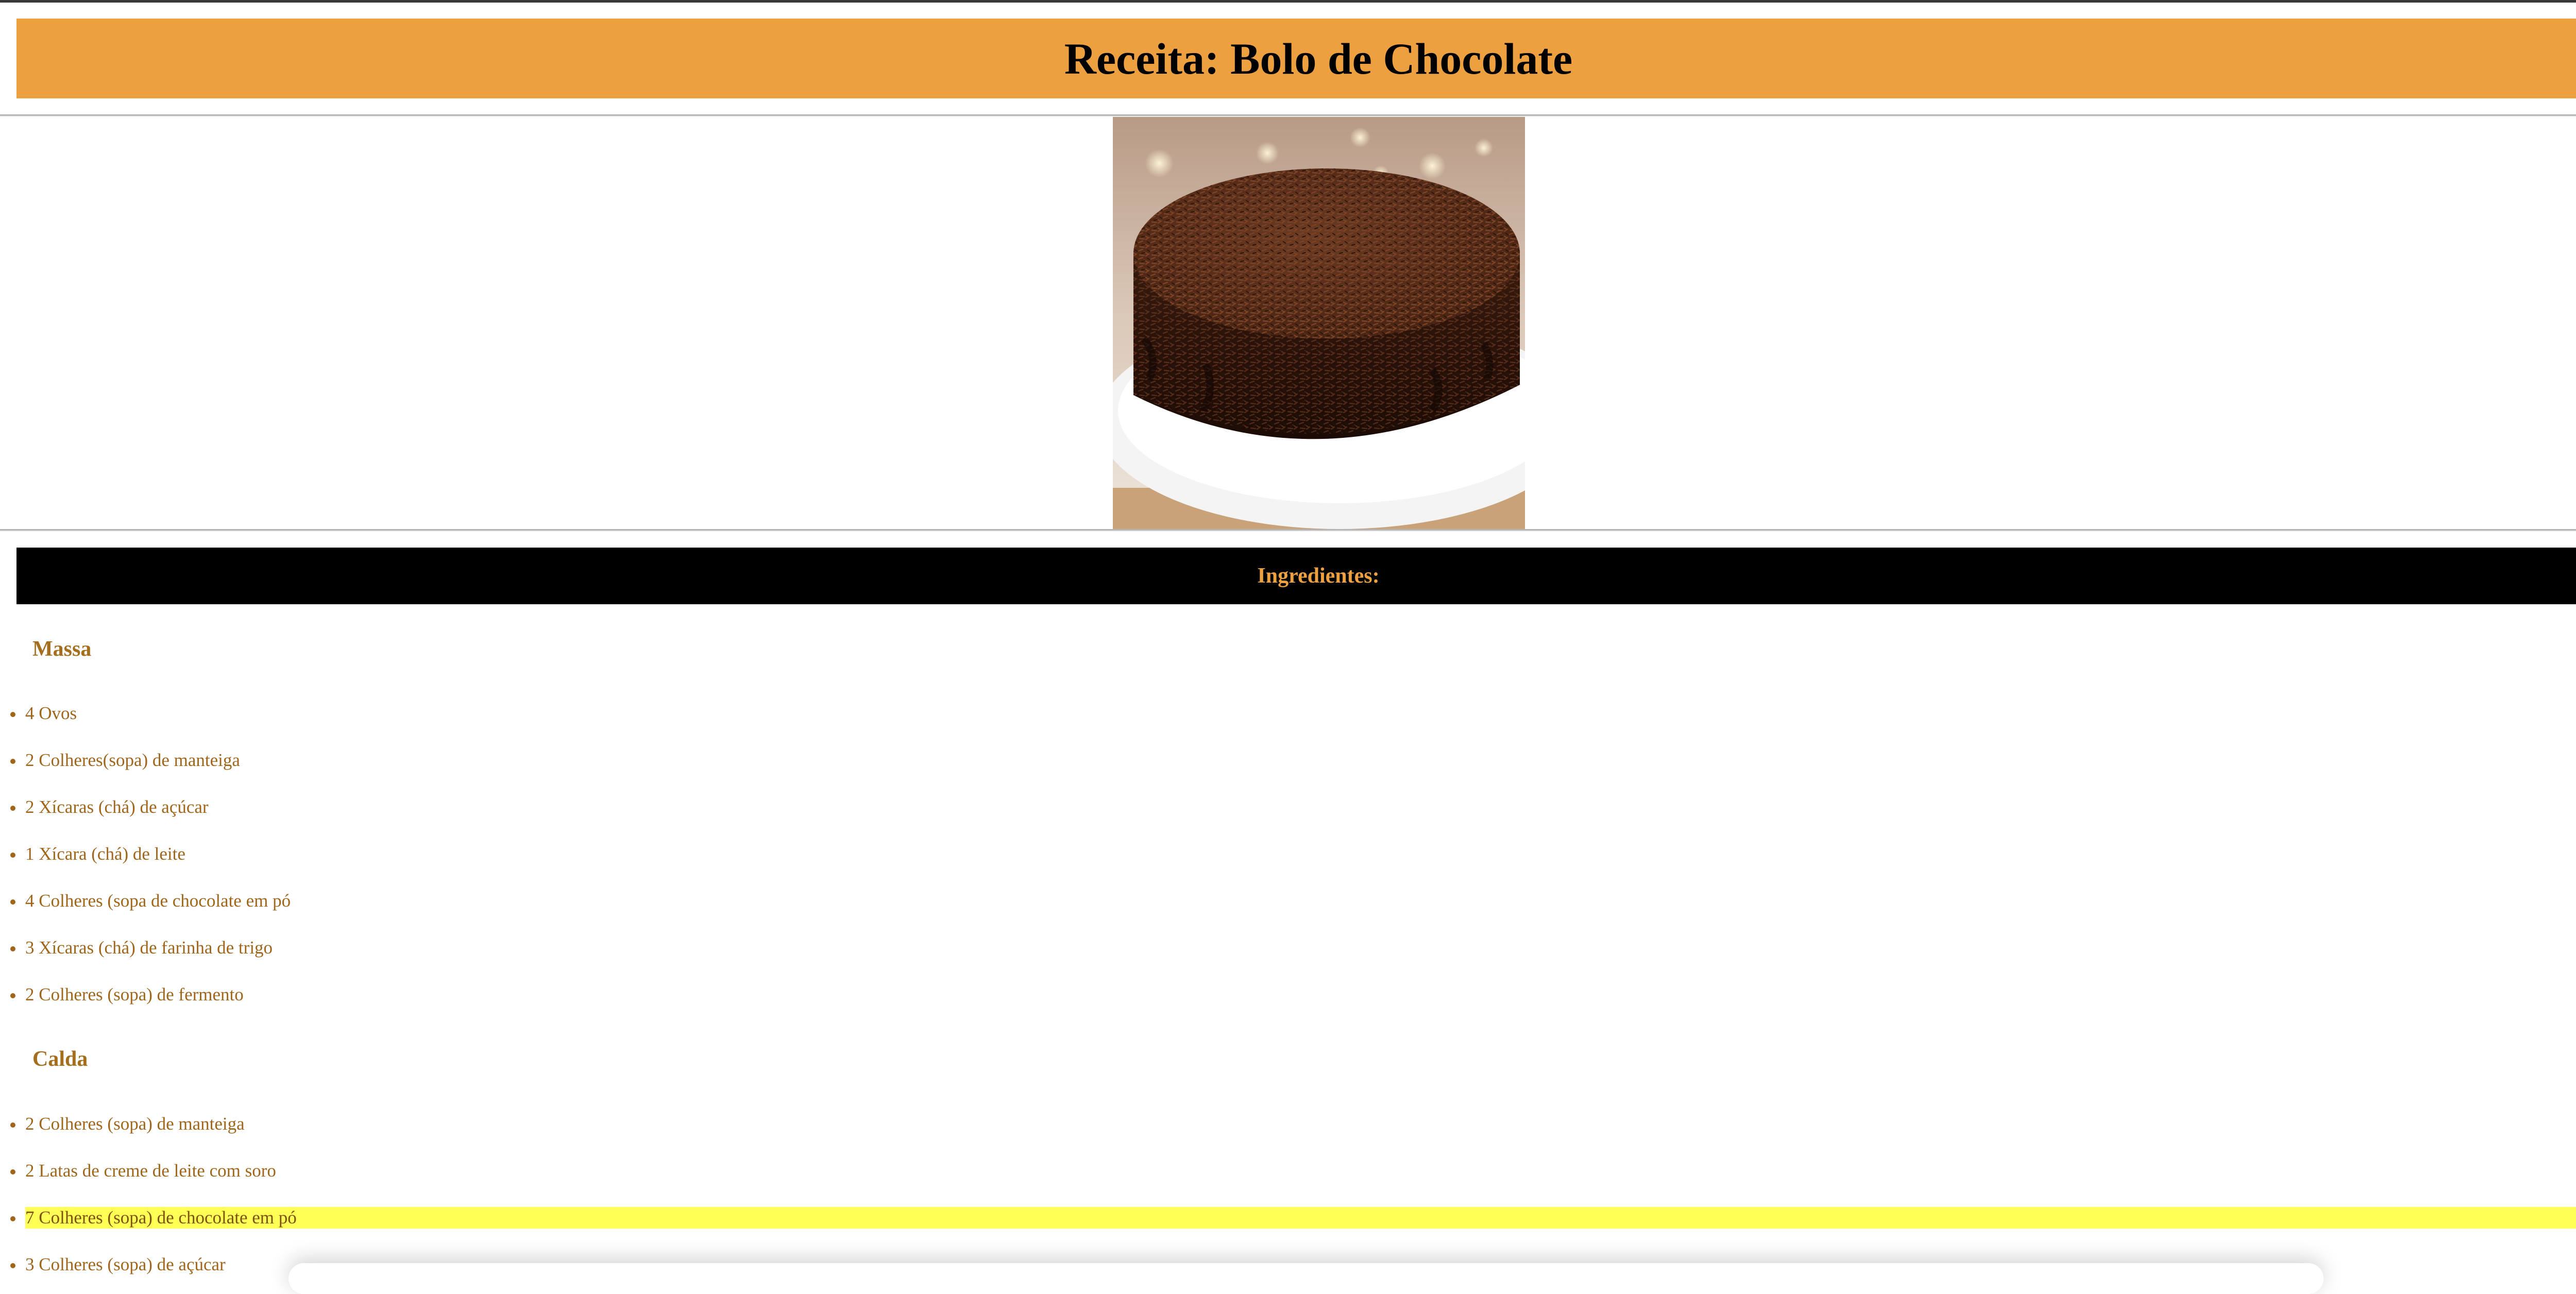  I want to click on list-item: 2 Xícaras (chá) de açúcar, so click(1293, 807).